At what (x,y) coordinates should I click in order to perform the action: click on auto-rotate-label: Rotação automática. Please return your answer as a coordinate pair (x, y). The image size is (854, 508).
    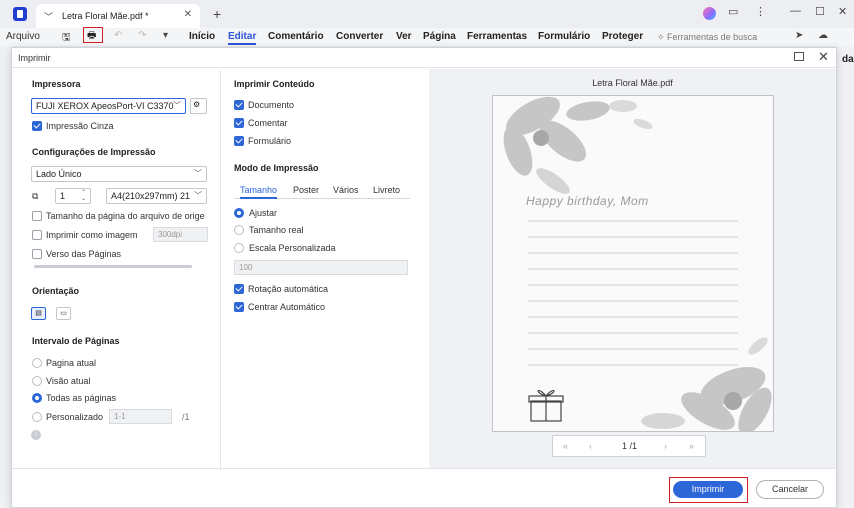
    Looking at the image, I should click on (288, 289).